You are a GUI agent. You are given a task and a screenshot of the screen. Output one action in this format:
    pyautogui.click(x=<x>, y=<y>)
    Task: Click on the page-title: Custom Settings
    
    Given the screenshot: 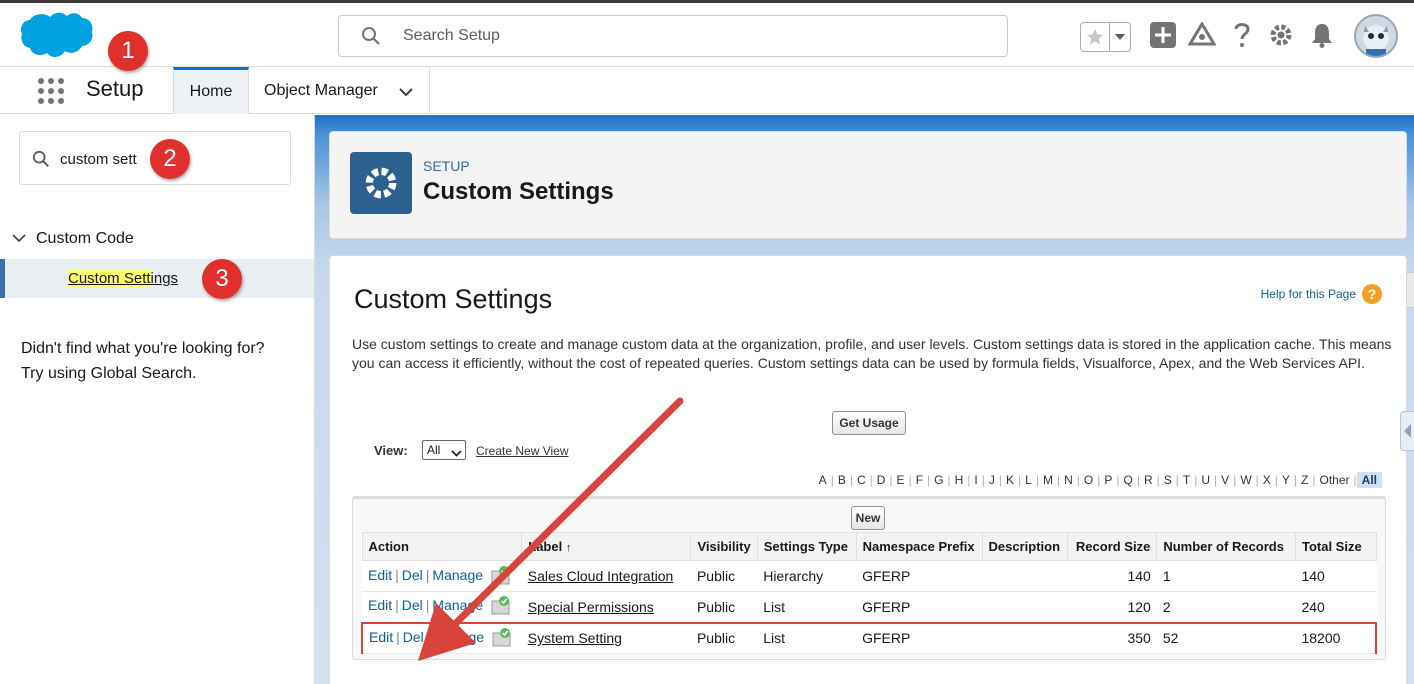 What is the action you would take?
    pyautogui.click(x=518, y=191)
    